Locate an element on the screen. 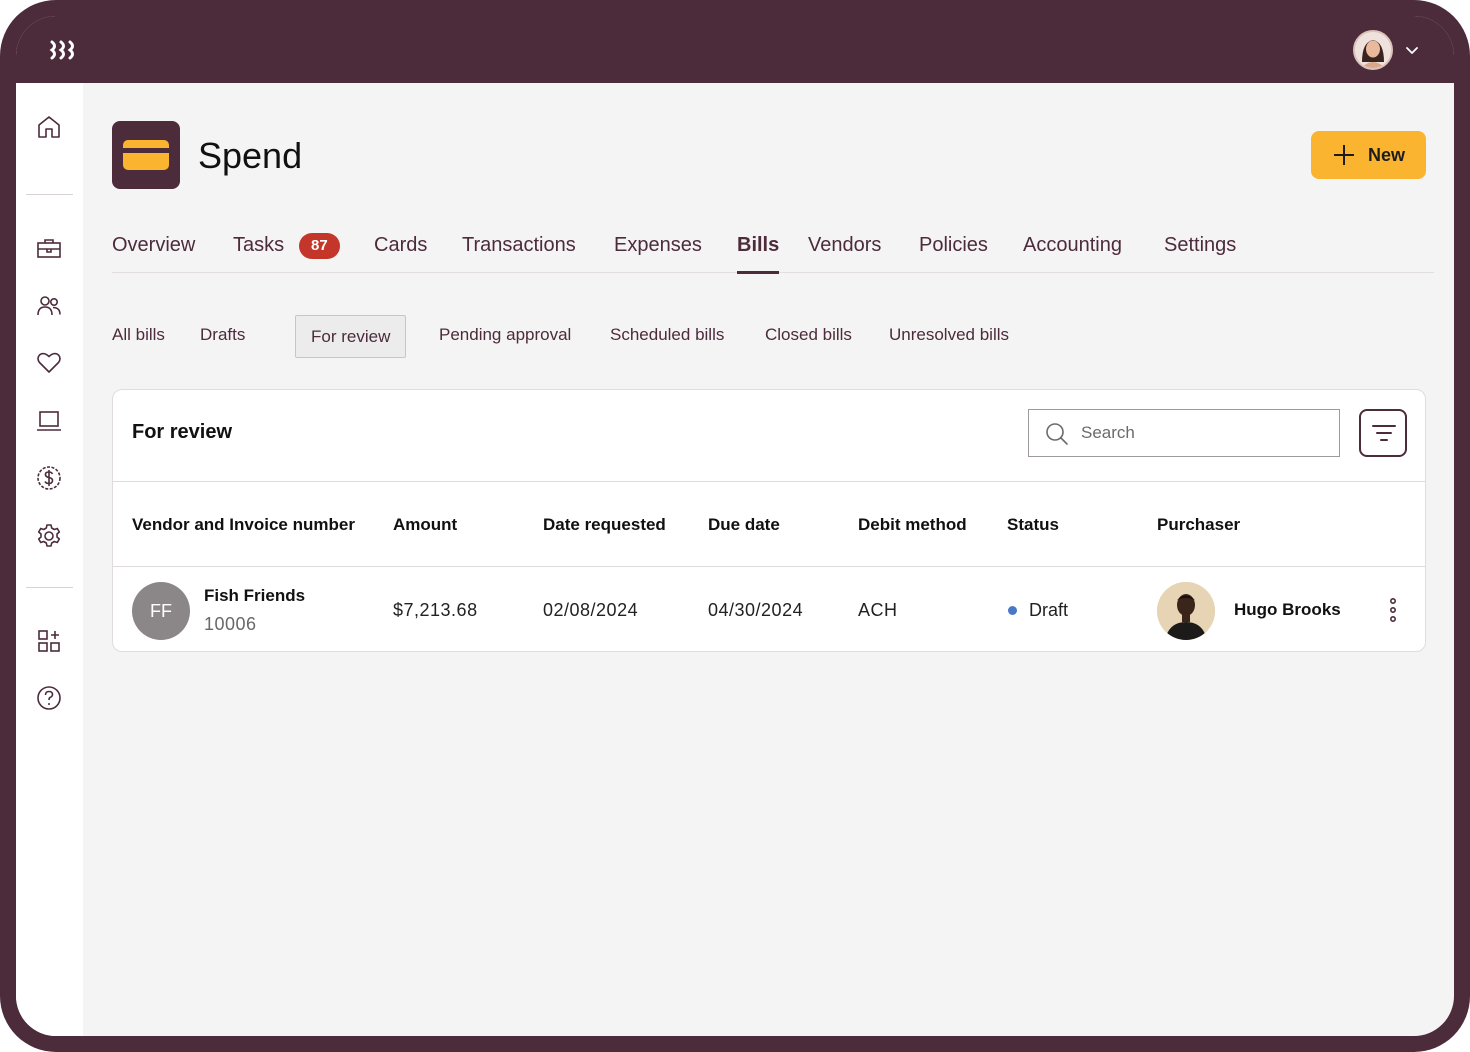 The width and height of the screenshot is (1470, 1052). column-header-due-date: Due date is located at coordinates (744, 525).